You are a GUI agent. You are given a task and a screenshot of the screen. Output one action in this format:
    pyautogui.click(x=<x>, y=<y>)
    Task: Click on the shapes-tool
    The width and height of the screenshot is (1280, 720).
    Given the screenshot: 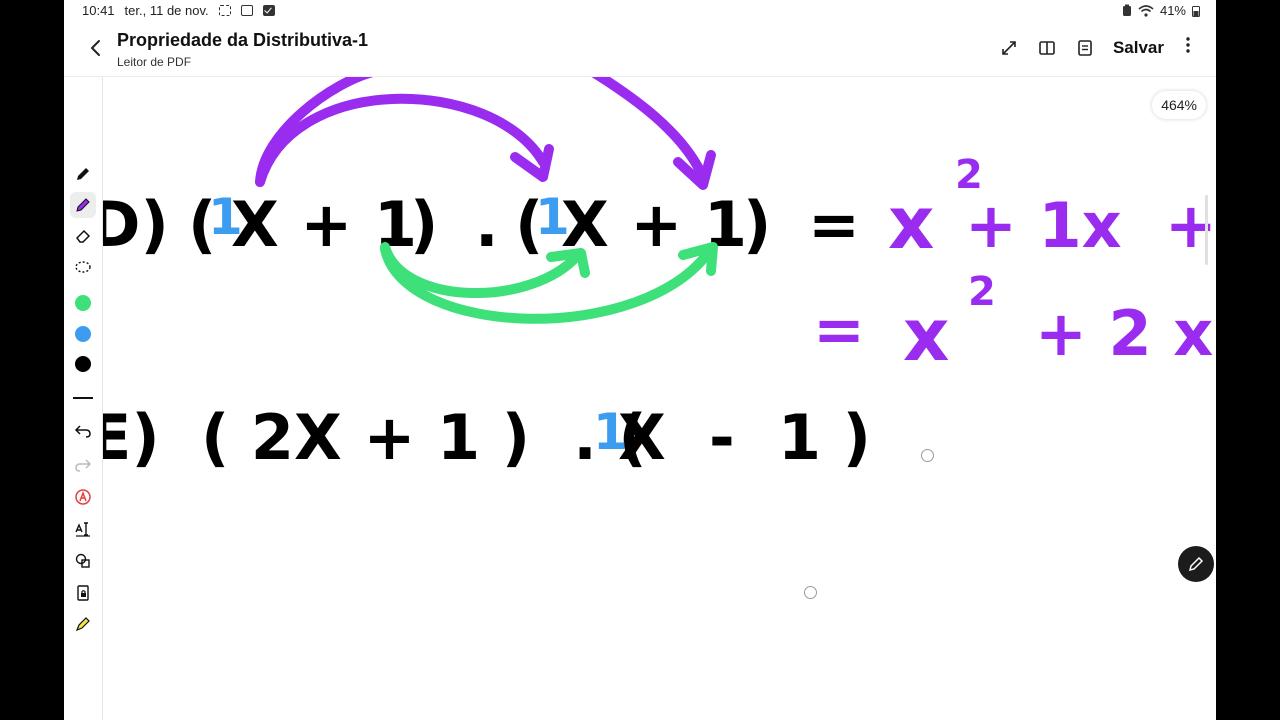 What is the action you would take?
    pyautogui.click(x=83, y=561)
    